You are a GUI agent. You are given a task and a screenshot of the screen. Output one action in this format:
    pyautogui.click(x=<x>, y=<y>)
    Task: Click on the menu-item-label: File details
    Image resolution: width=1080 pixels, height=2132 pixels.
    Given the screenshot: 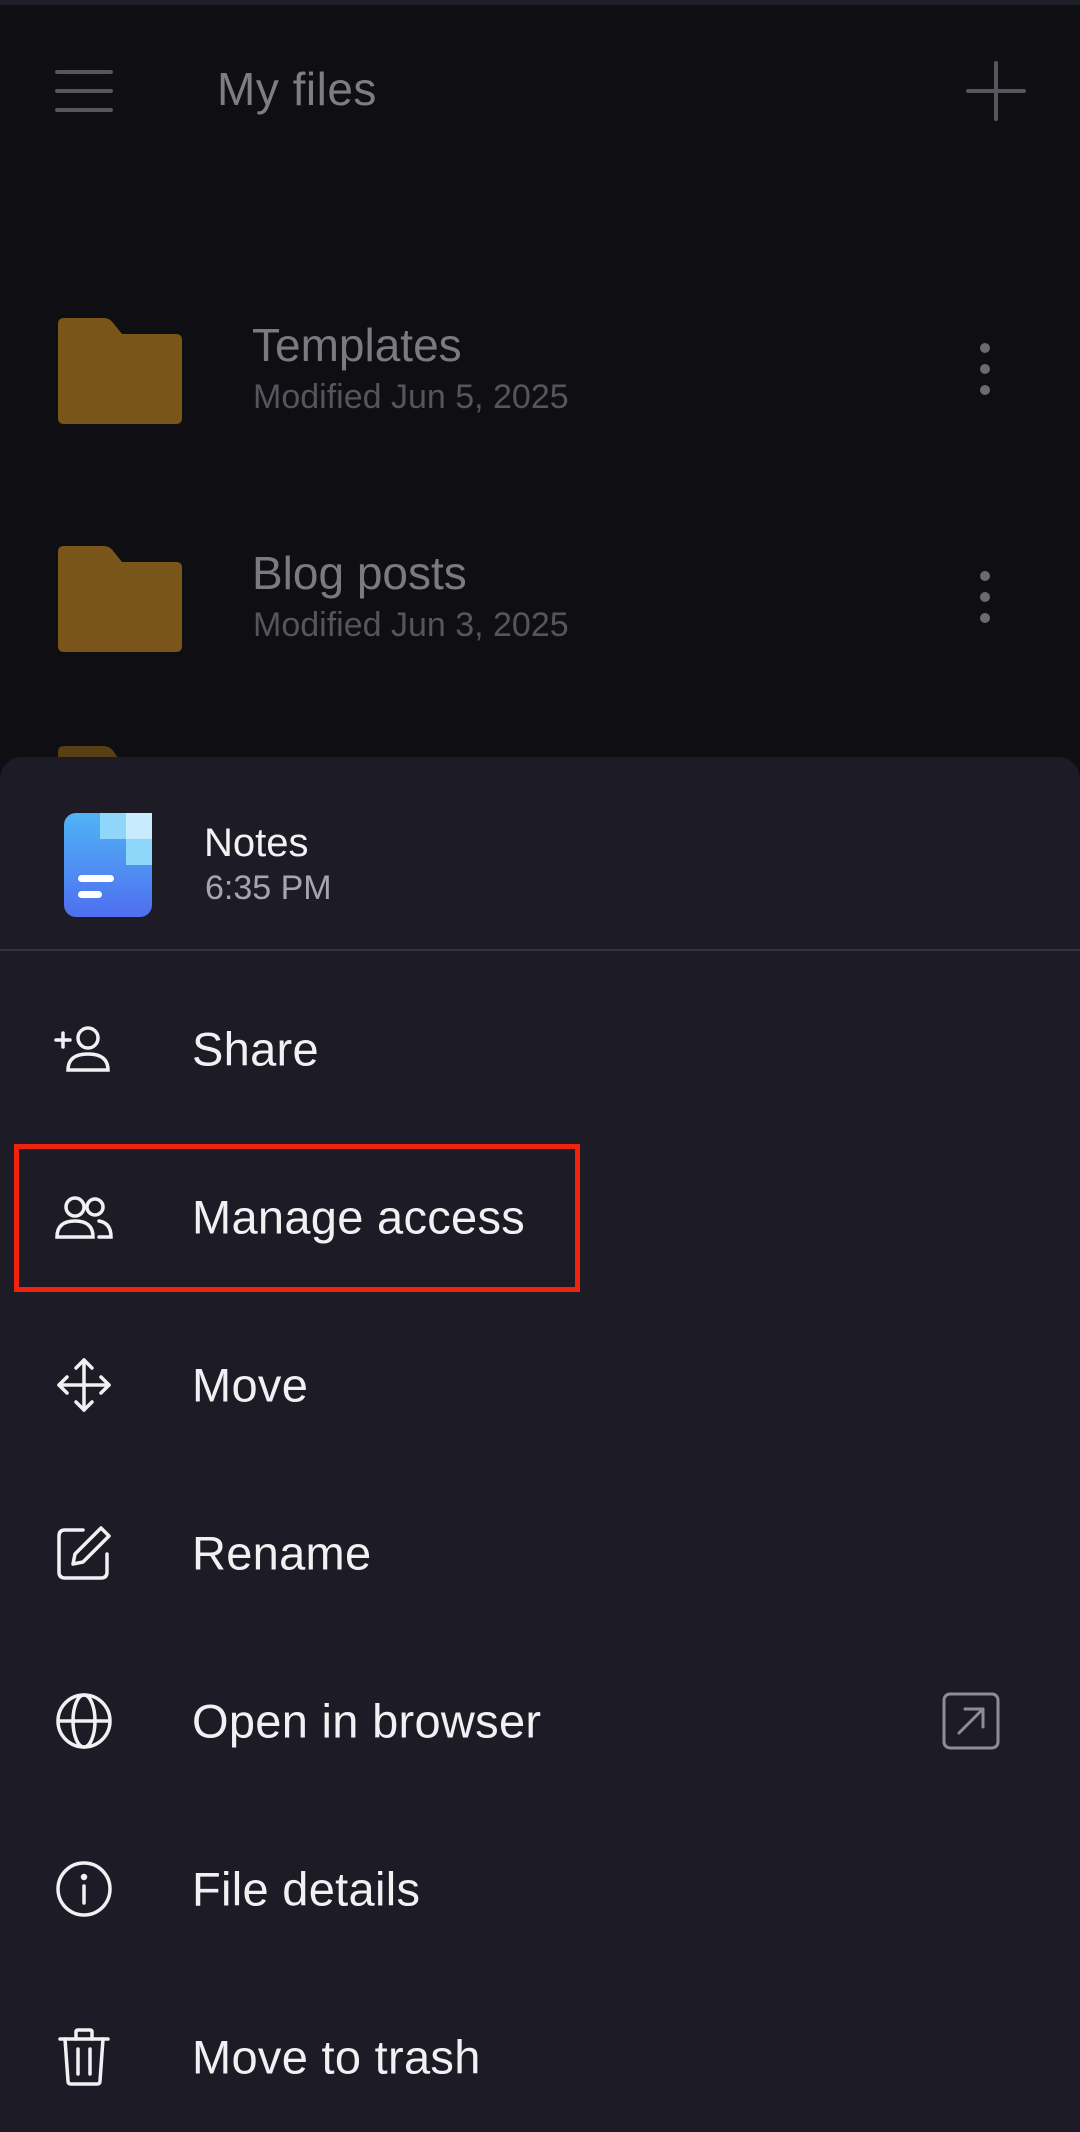 What is the action you would take?
    pyautogui.click(x=306, y=1889)
    